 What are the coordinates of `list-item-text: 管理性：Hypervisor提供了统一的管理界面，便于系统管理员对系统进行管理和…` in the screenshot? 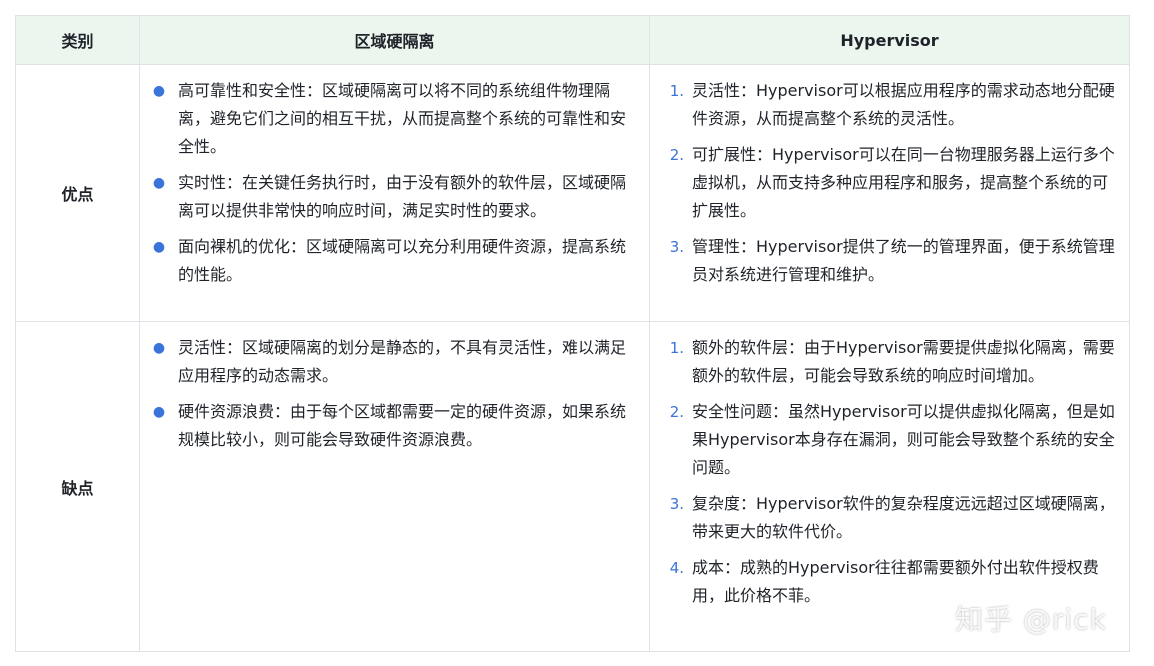 It's located at (903, 260).